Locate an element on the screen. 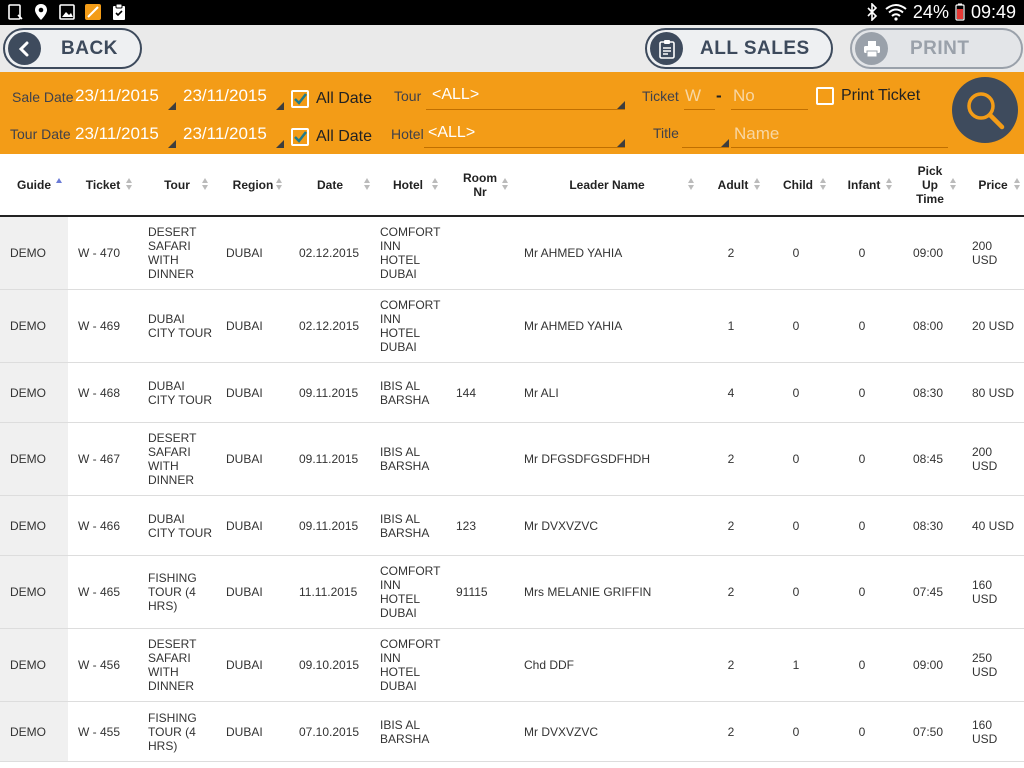 The height and width of the screenshot is (768, 1024). sale-all-date-checkbox is located at coordinates (300, 99).